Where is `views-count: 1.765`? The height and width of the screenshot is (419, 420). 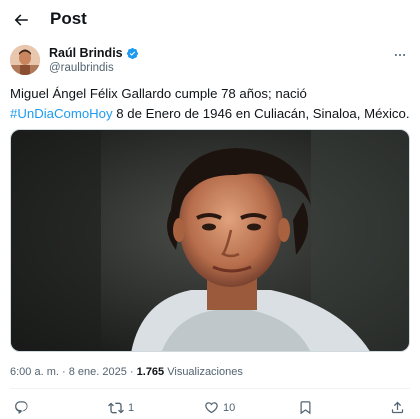 views-count: 1.765 is located at coordinates (150, 372).